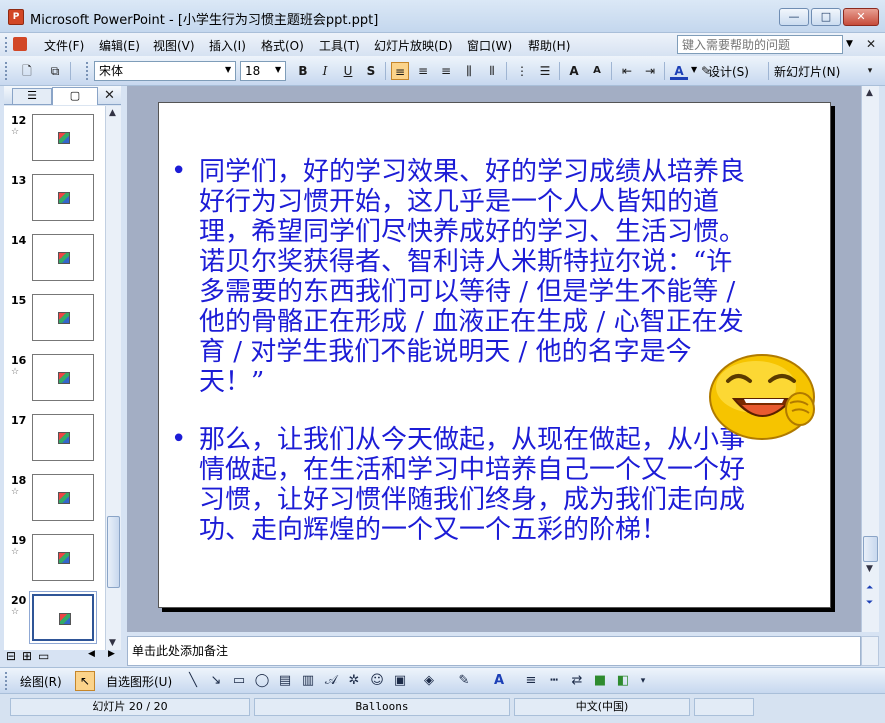 This screenshot has height=723, width=885. Describe the element at coordinates (55, 71) in the screenshot. I see `copy-icon: ⧉` at that location.